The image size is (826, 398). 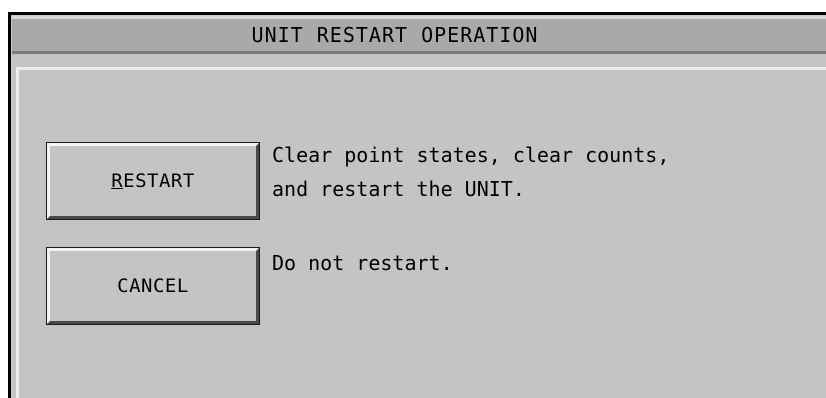 I want to click on cancel-button-label: CANCEL, so click(x=153, y=286).